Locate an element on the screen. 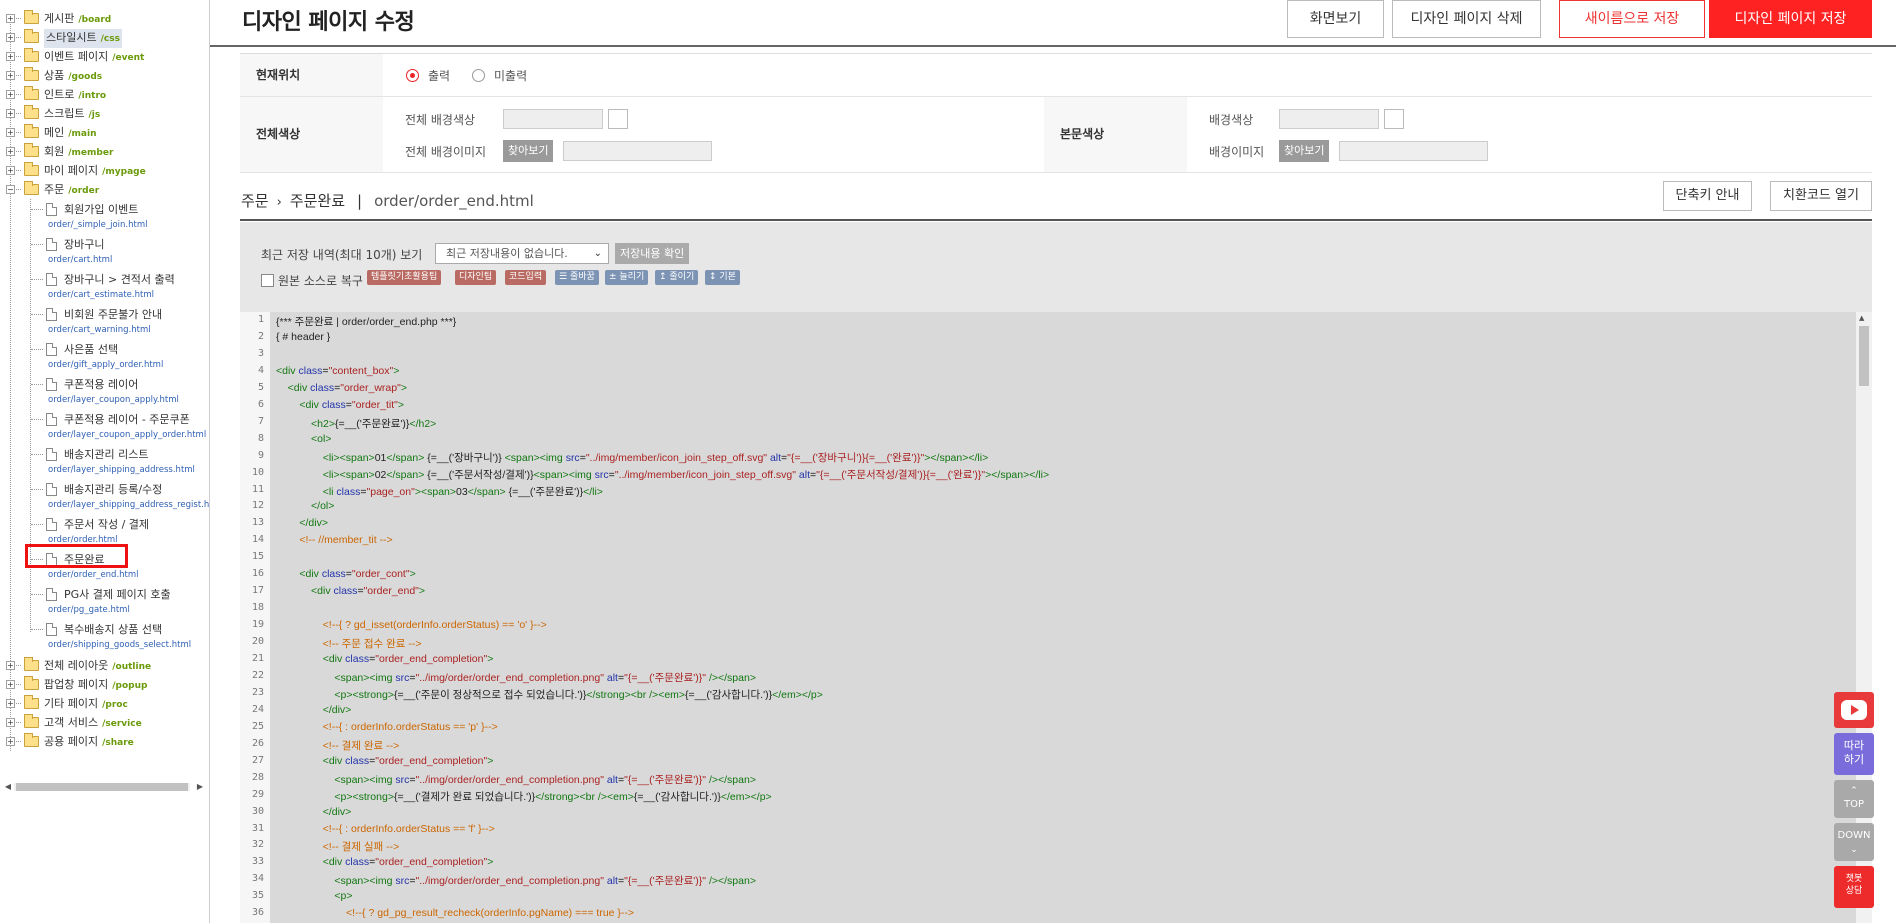 The image size is (1896, 923). folder-label: 스타일시트/css is located at coordinates (83, 38).